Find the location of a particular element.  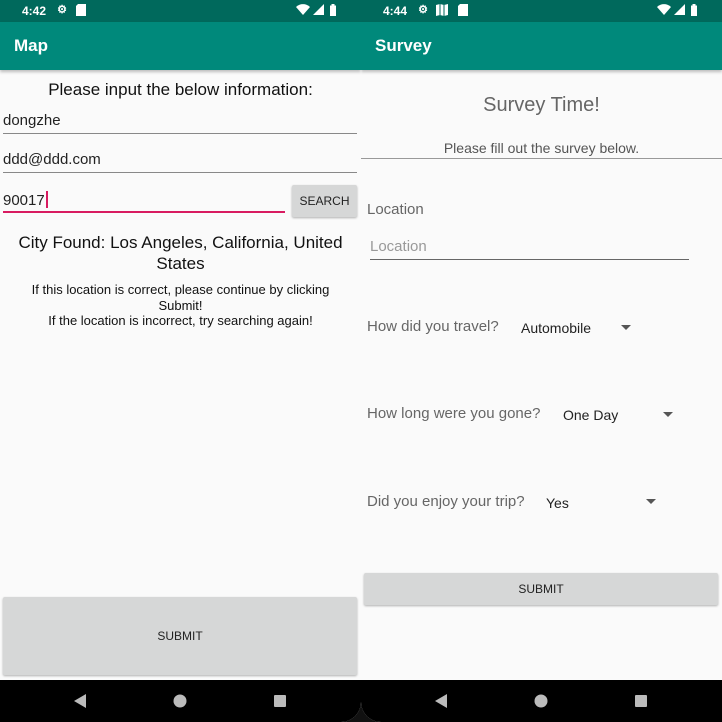

duration-question: How long were you gone? is located at coordinates (454, 413).